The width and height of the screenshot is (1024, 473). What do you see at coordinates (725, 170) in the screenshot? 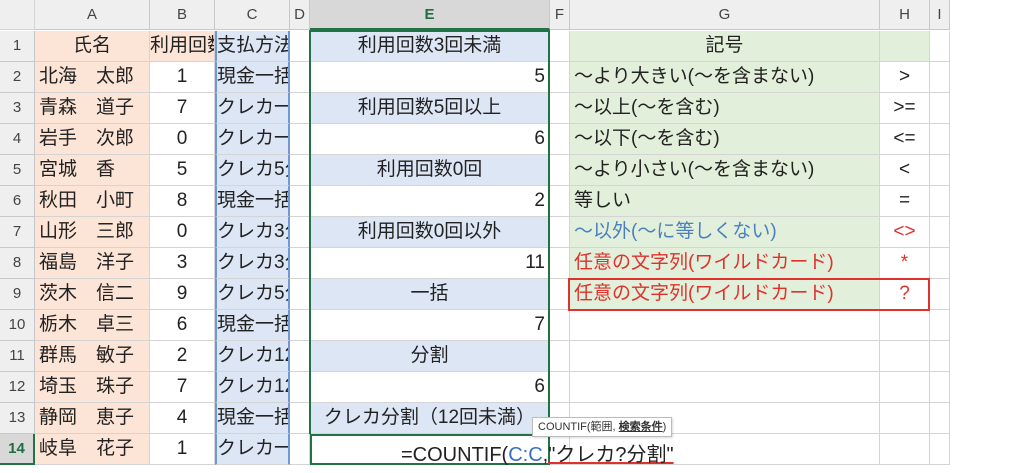
I see `symbol-description-cell: ～より小さい(～を含まない)` at bounding box center [725, 170].